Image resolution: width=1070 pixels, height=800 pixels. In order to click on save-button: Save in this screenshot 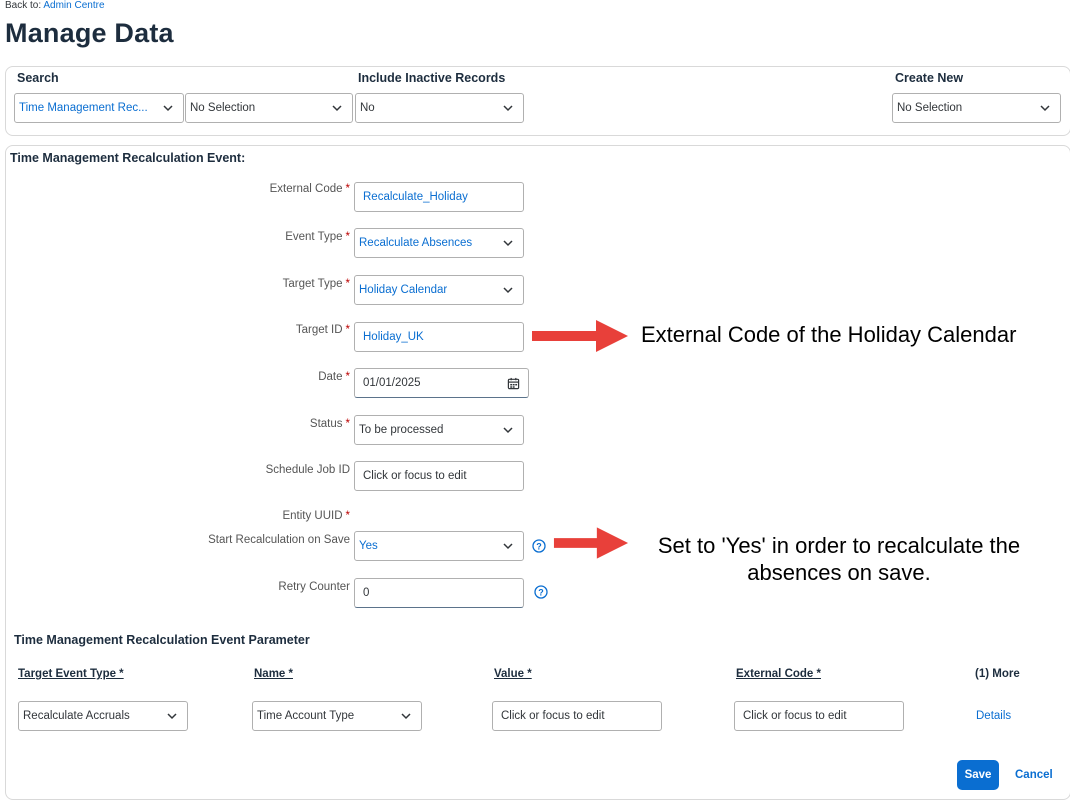, I will do `click(978, 775)`.